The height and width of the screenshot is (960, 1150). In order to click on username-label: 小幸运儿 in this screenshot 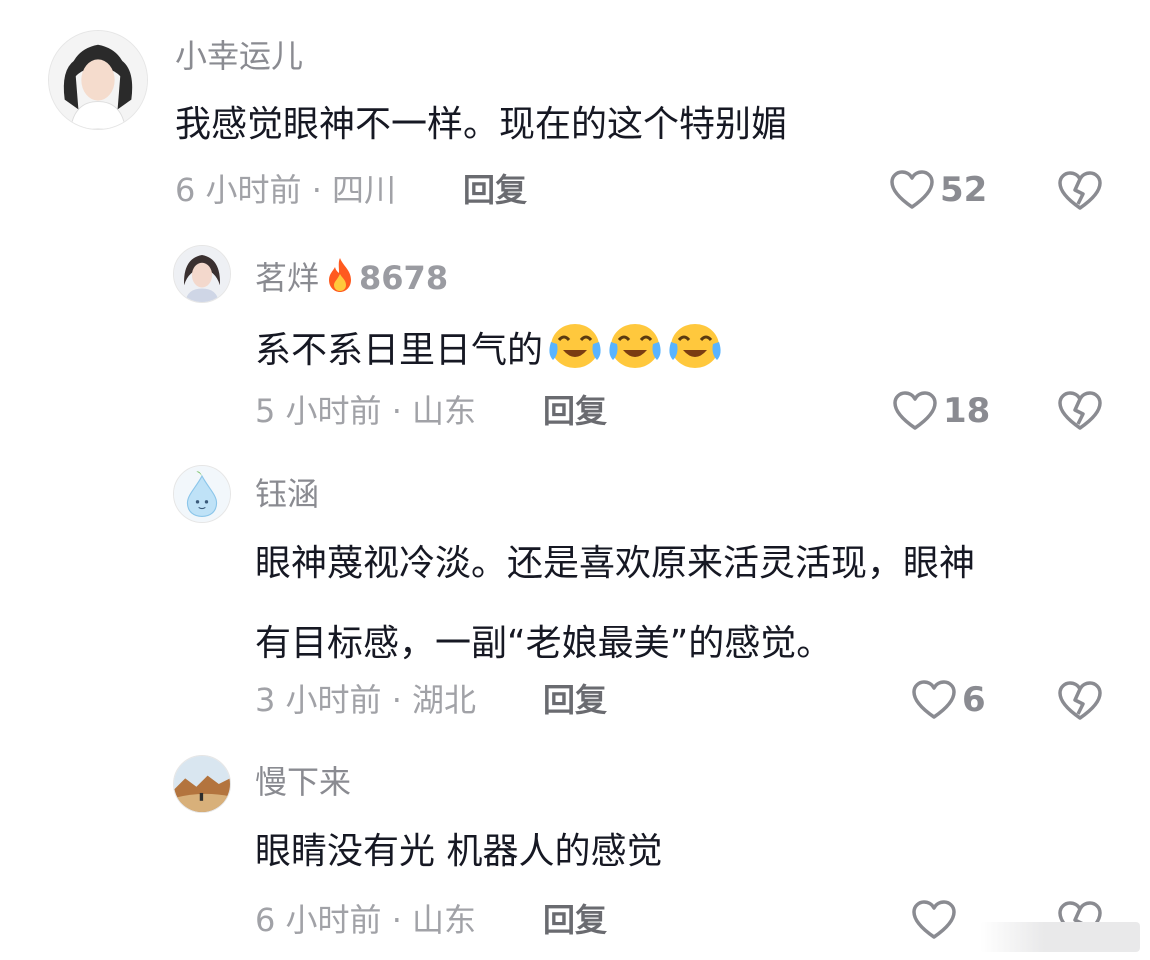, I will do `click(239, 56)`.